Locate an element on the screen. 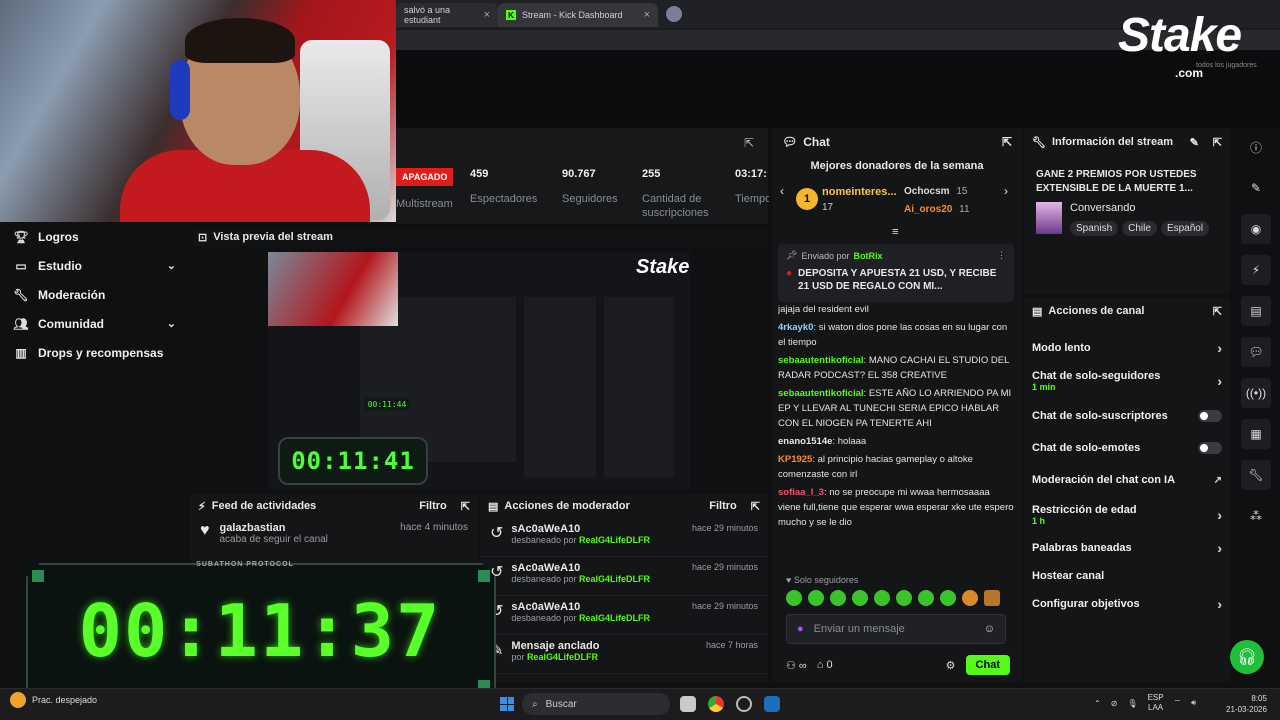 This screenshot has width=1280, height=720. mic-icon: ● is located at coordinates (800, 629).